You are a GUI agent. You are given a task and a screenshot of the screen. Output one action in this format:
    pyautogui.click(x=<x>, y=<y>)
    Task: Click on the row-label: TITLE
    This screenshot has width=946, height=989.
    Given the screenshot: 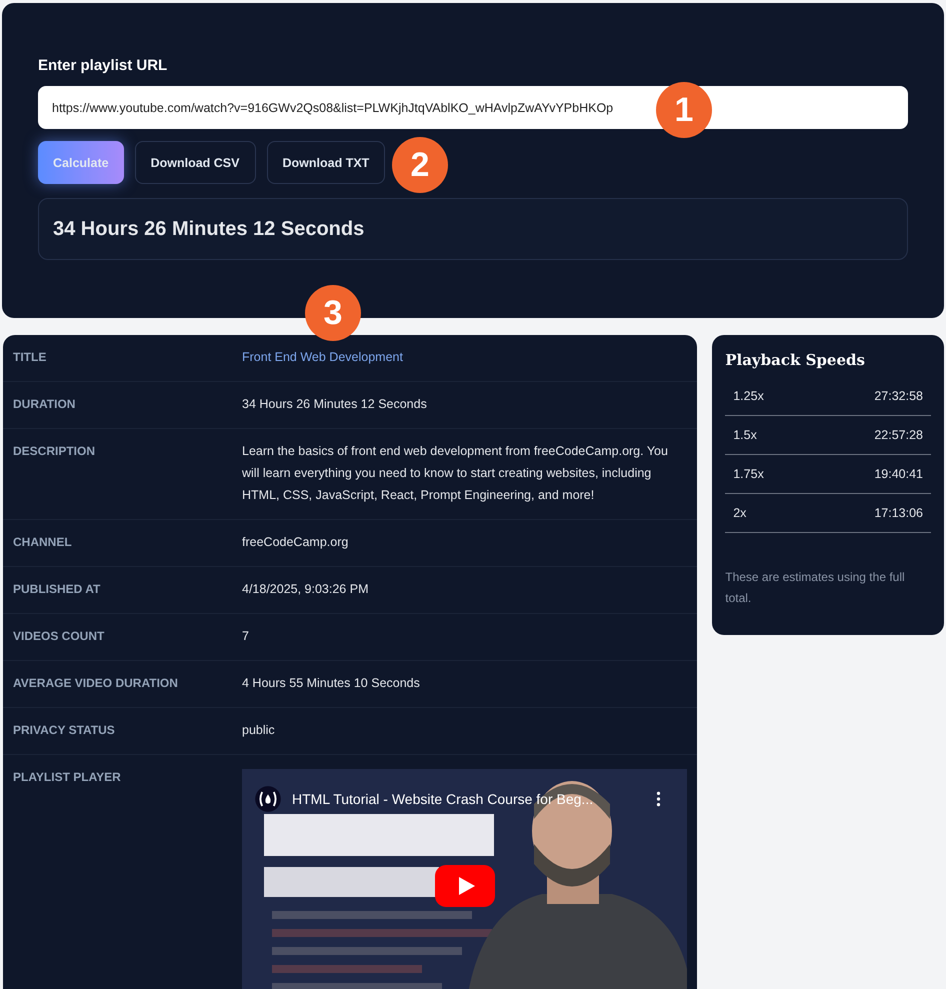 What is the action you would take?
    pyautogui.click(x=30, y=357)
    